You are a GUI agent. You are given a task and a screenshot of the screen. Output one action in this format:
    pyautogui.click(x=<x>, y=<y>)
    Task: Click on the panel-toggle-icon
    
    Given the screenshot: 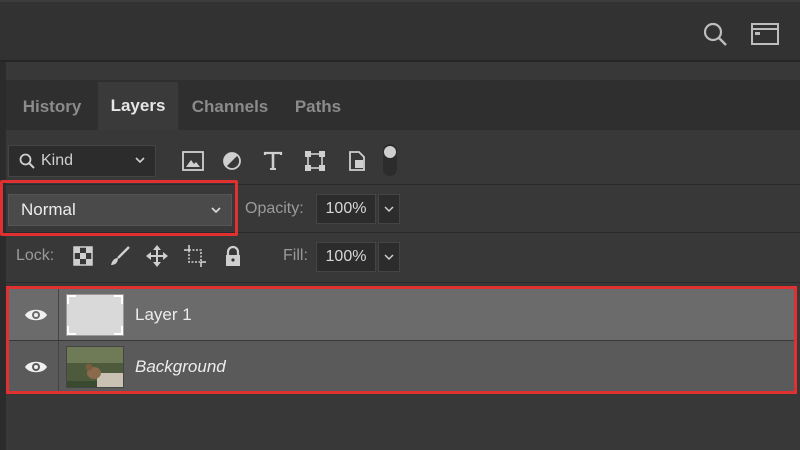 What is the action you would take?
    pyautogui.click(x=765, y=34)
    